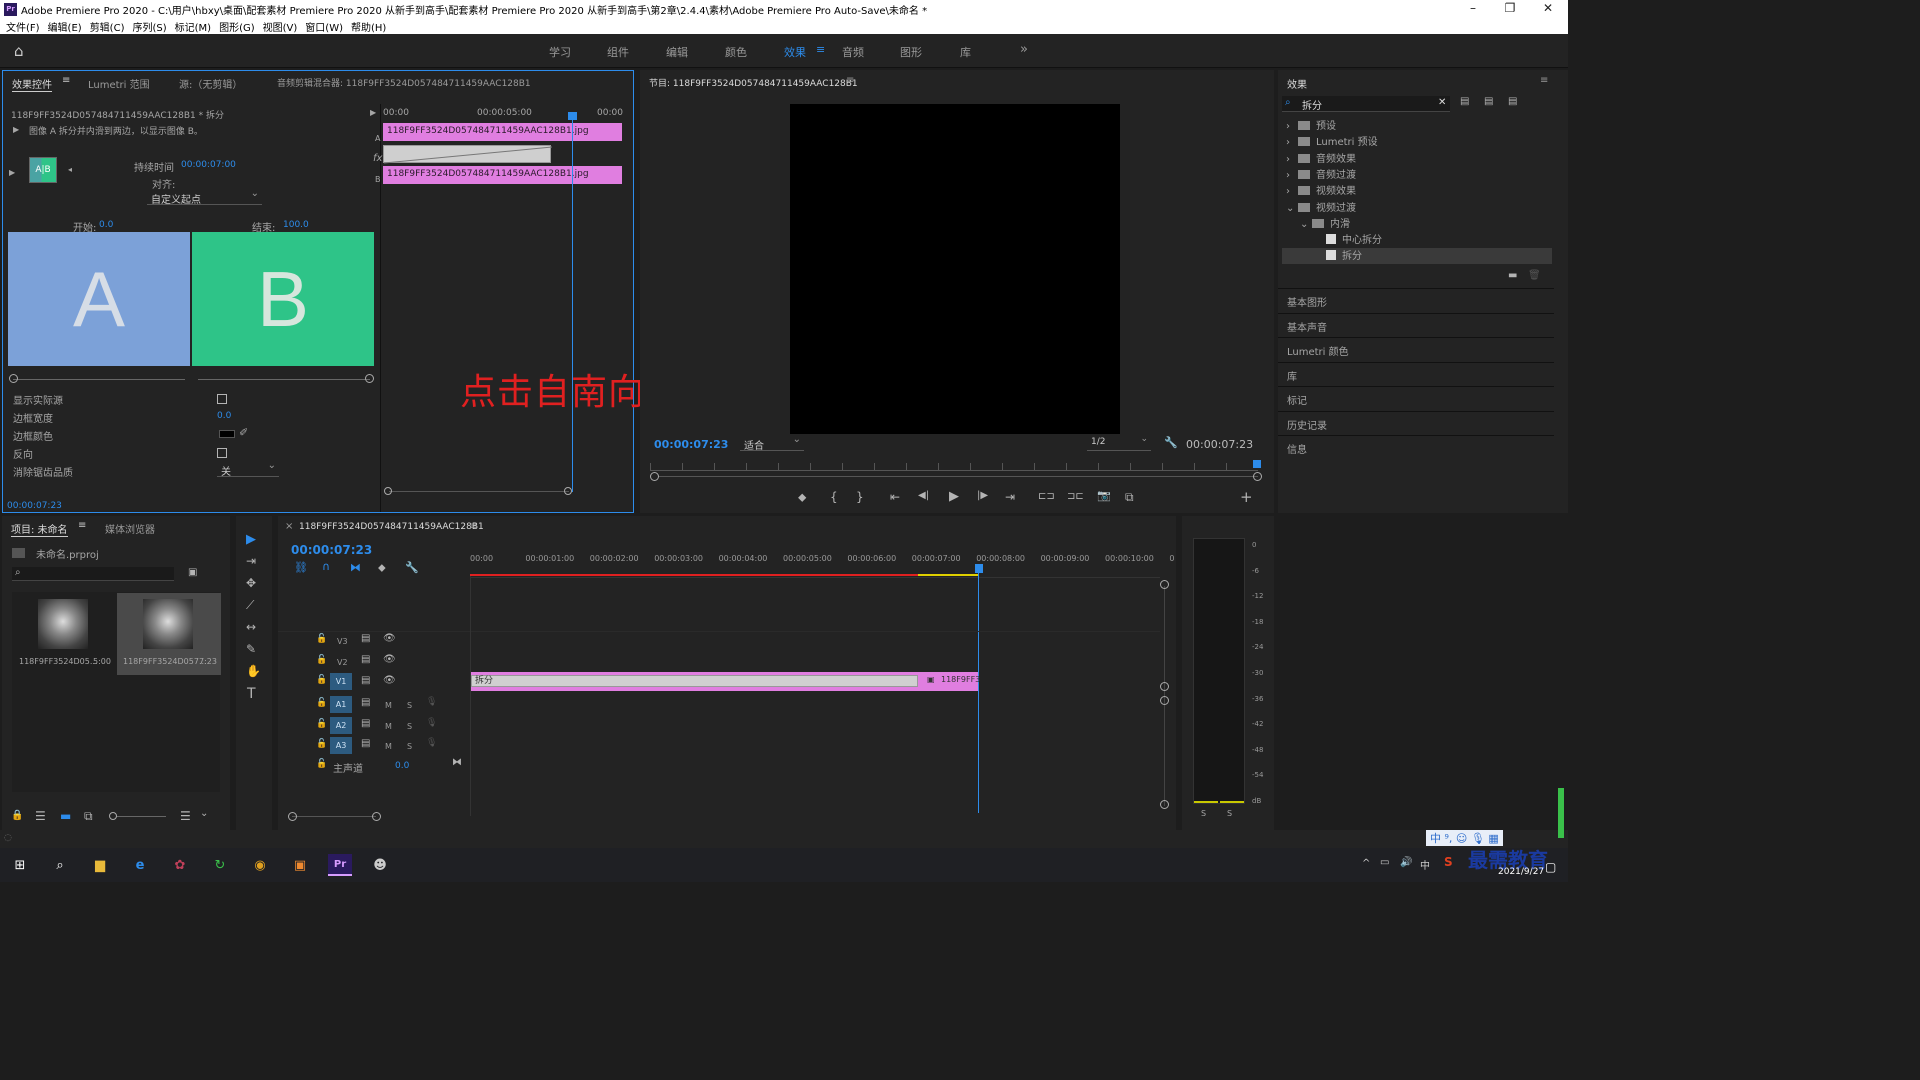  I want to click on effects-tree-item: 中心拆分, so click(1348, 238).